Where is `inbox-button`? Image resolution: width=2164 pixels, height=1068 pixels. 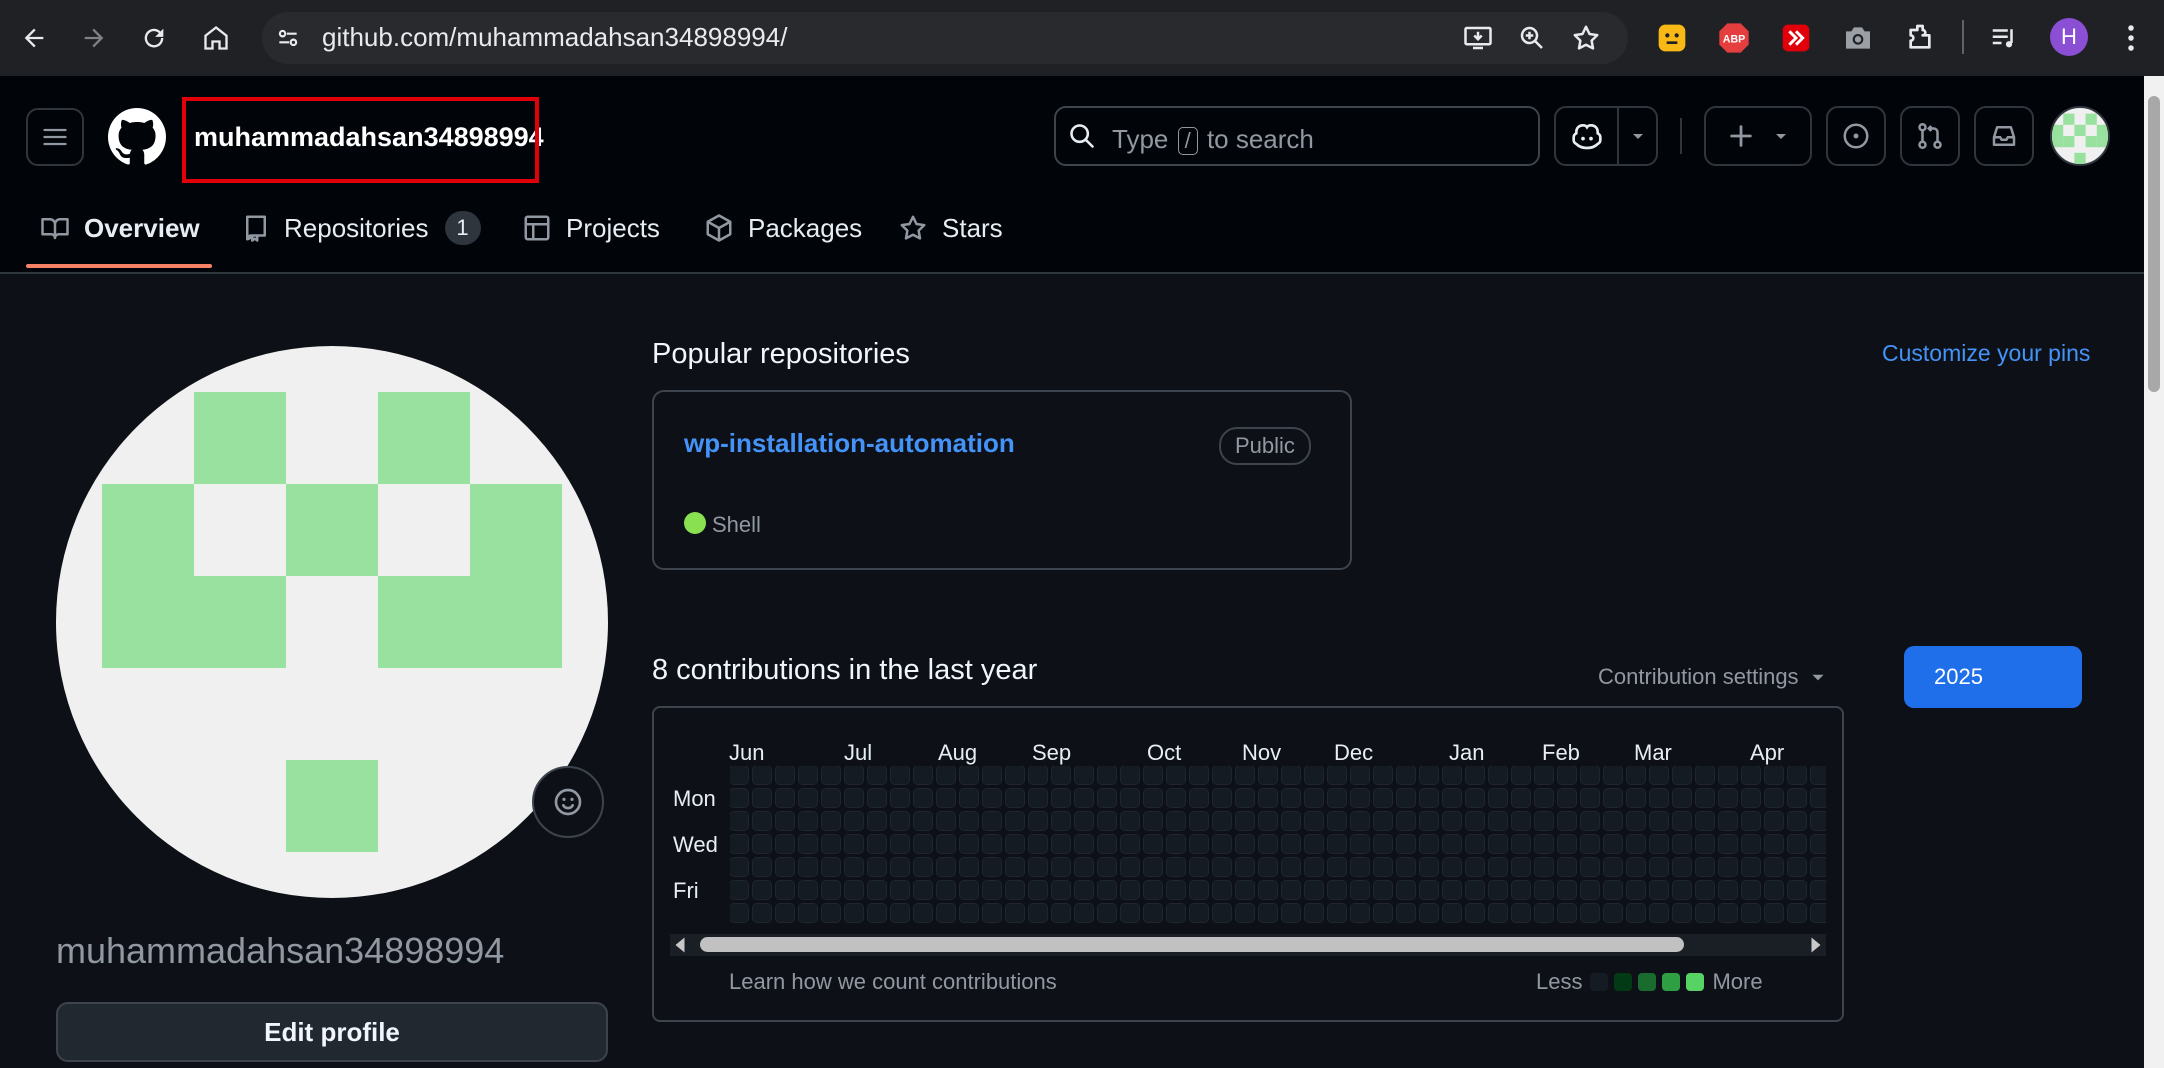 inbox-button is located at coordinates (2004, 136).